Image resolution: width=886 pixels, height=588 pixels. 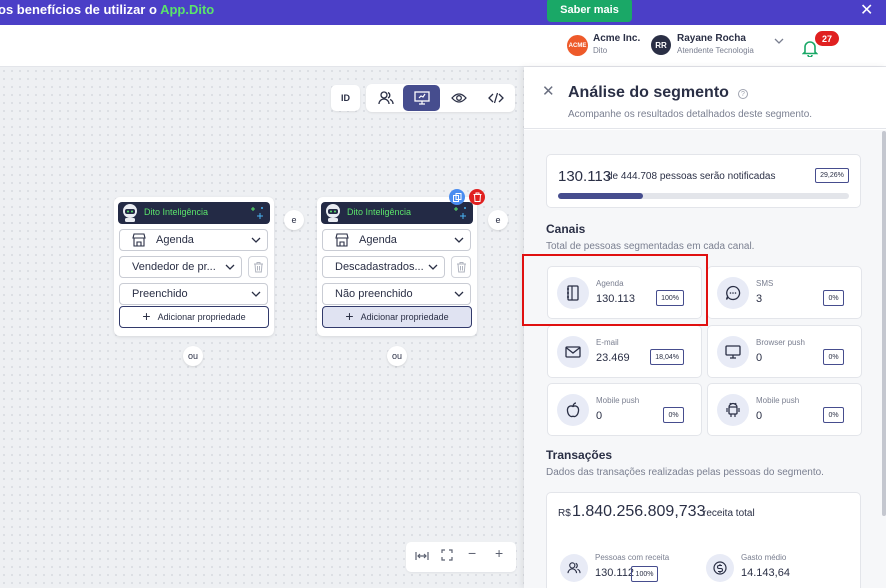 I want to click on zoom-controls: − +, so click(x=461, y=557).